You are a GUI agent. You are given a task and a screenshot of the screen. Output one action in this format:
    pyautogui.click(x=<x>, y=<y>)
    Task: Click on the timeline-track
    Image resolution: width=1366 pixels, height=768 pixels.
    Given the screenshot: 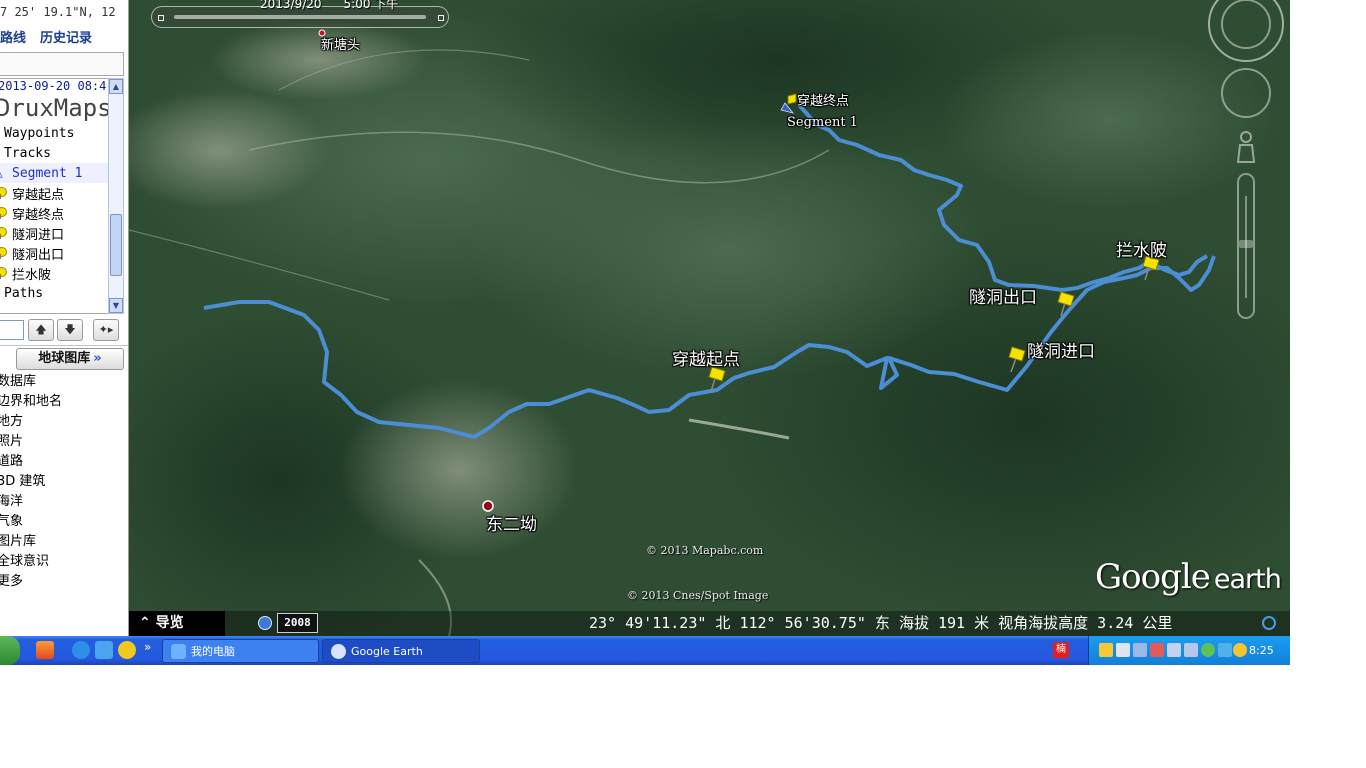 What is the action you would take?
    pyautogui.click(x=300, y=17)
    